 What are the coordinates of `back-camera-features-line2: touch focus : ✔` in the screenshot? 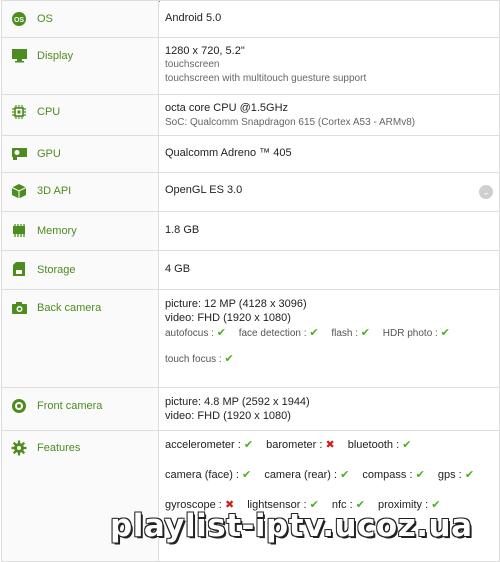 It's located at (332, 359).